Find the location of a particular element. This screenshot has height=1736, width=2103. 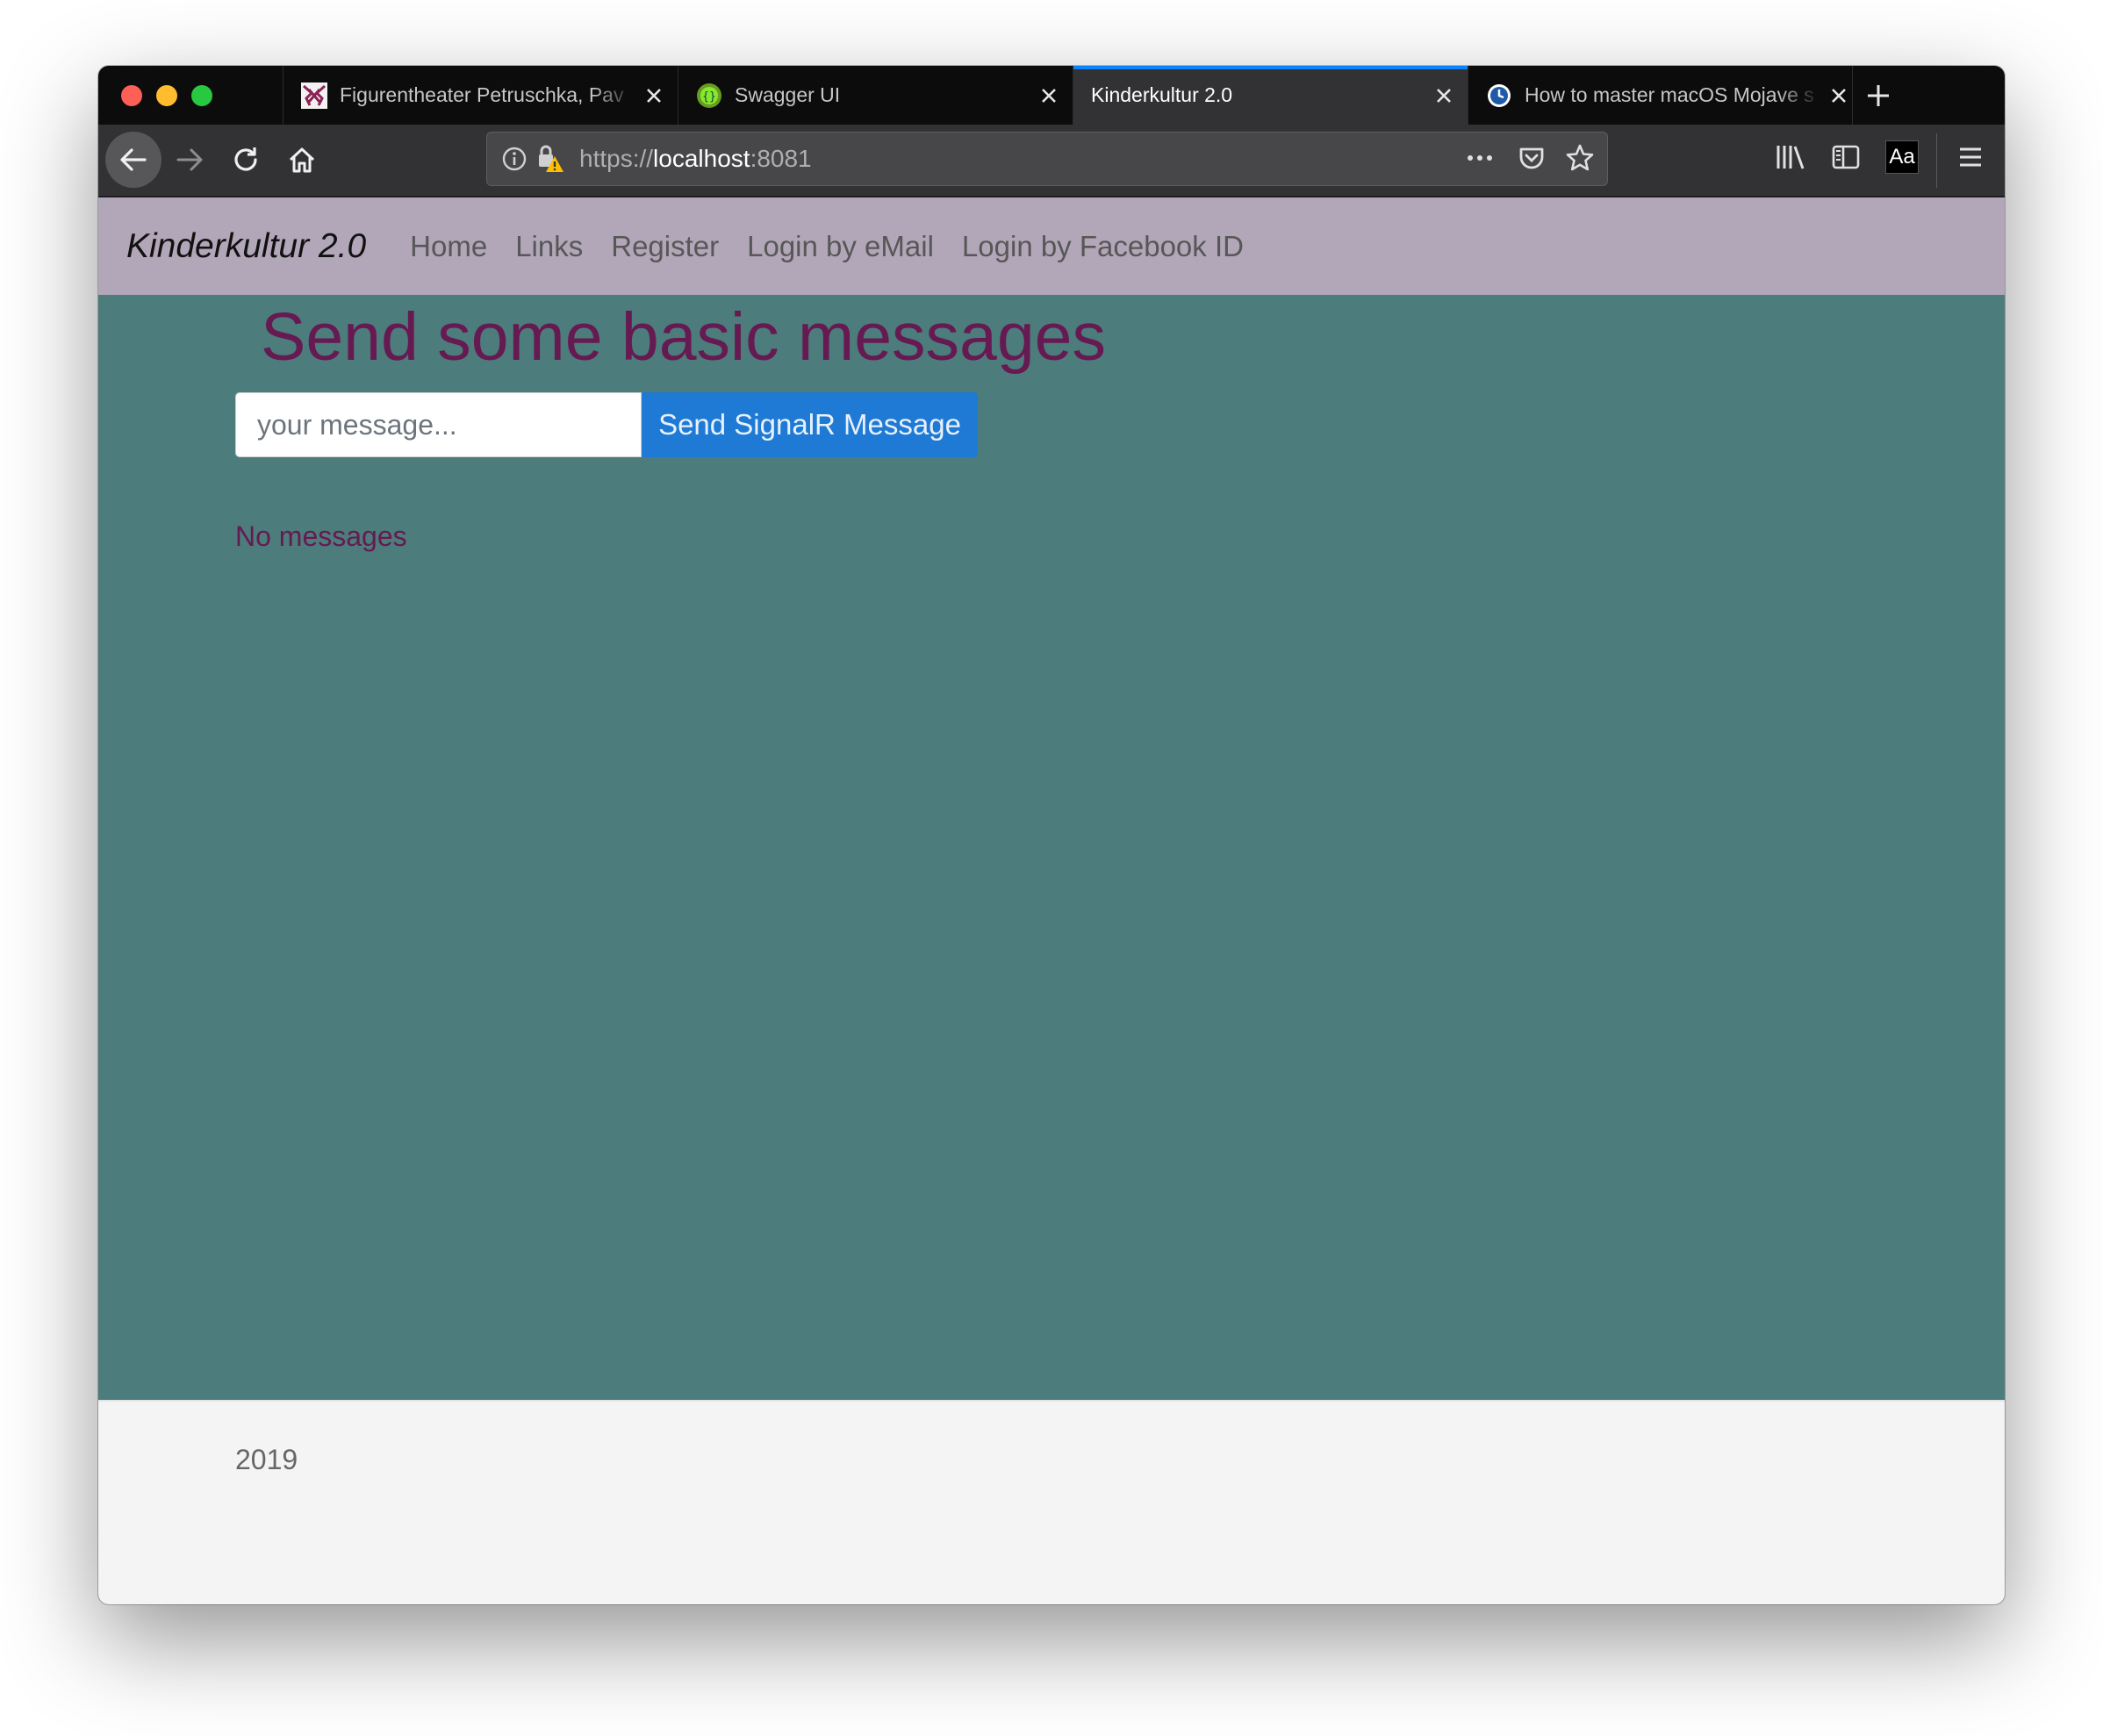

nav-toolbar: https://localhost:8081 Aa is located at coordinates (1051, 161).